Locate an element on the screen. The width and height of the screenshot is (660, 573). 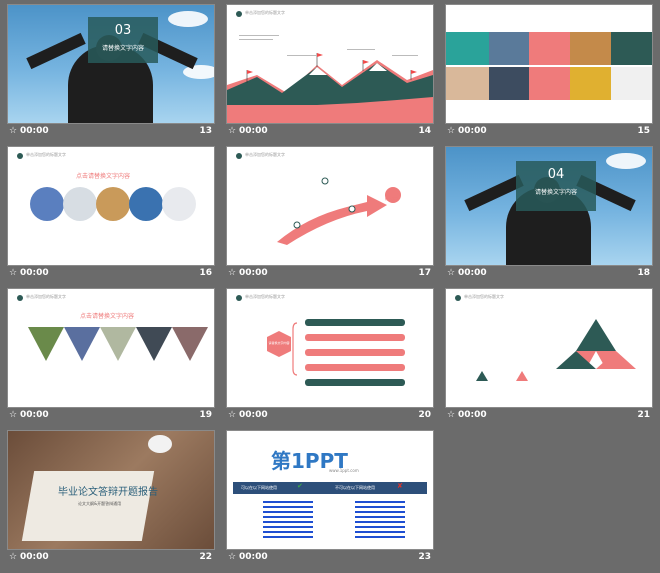
slide-number: 18 is located at coordinates (643, 273).